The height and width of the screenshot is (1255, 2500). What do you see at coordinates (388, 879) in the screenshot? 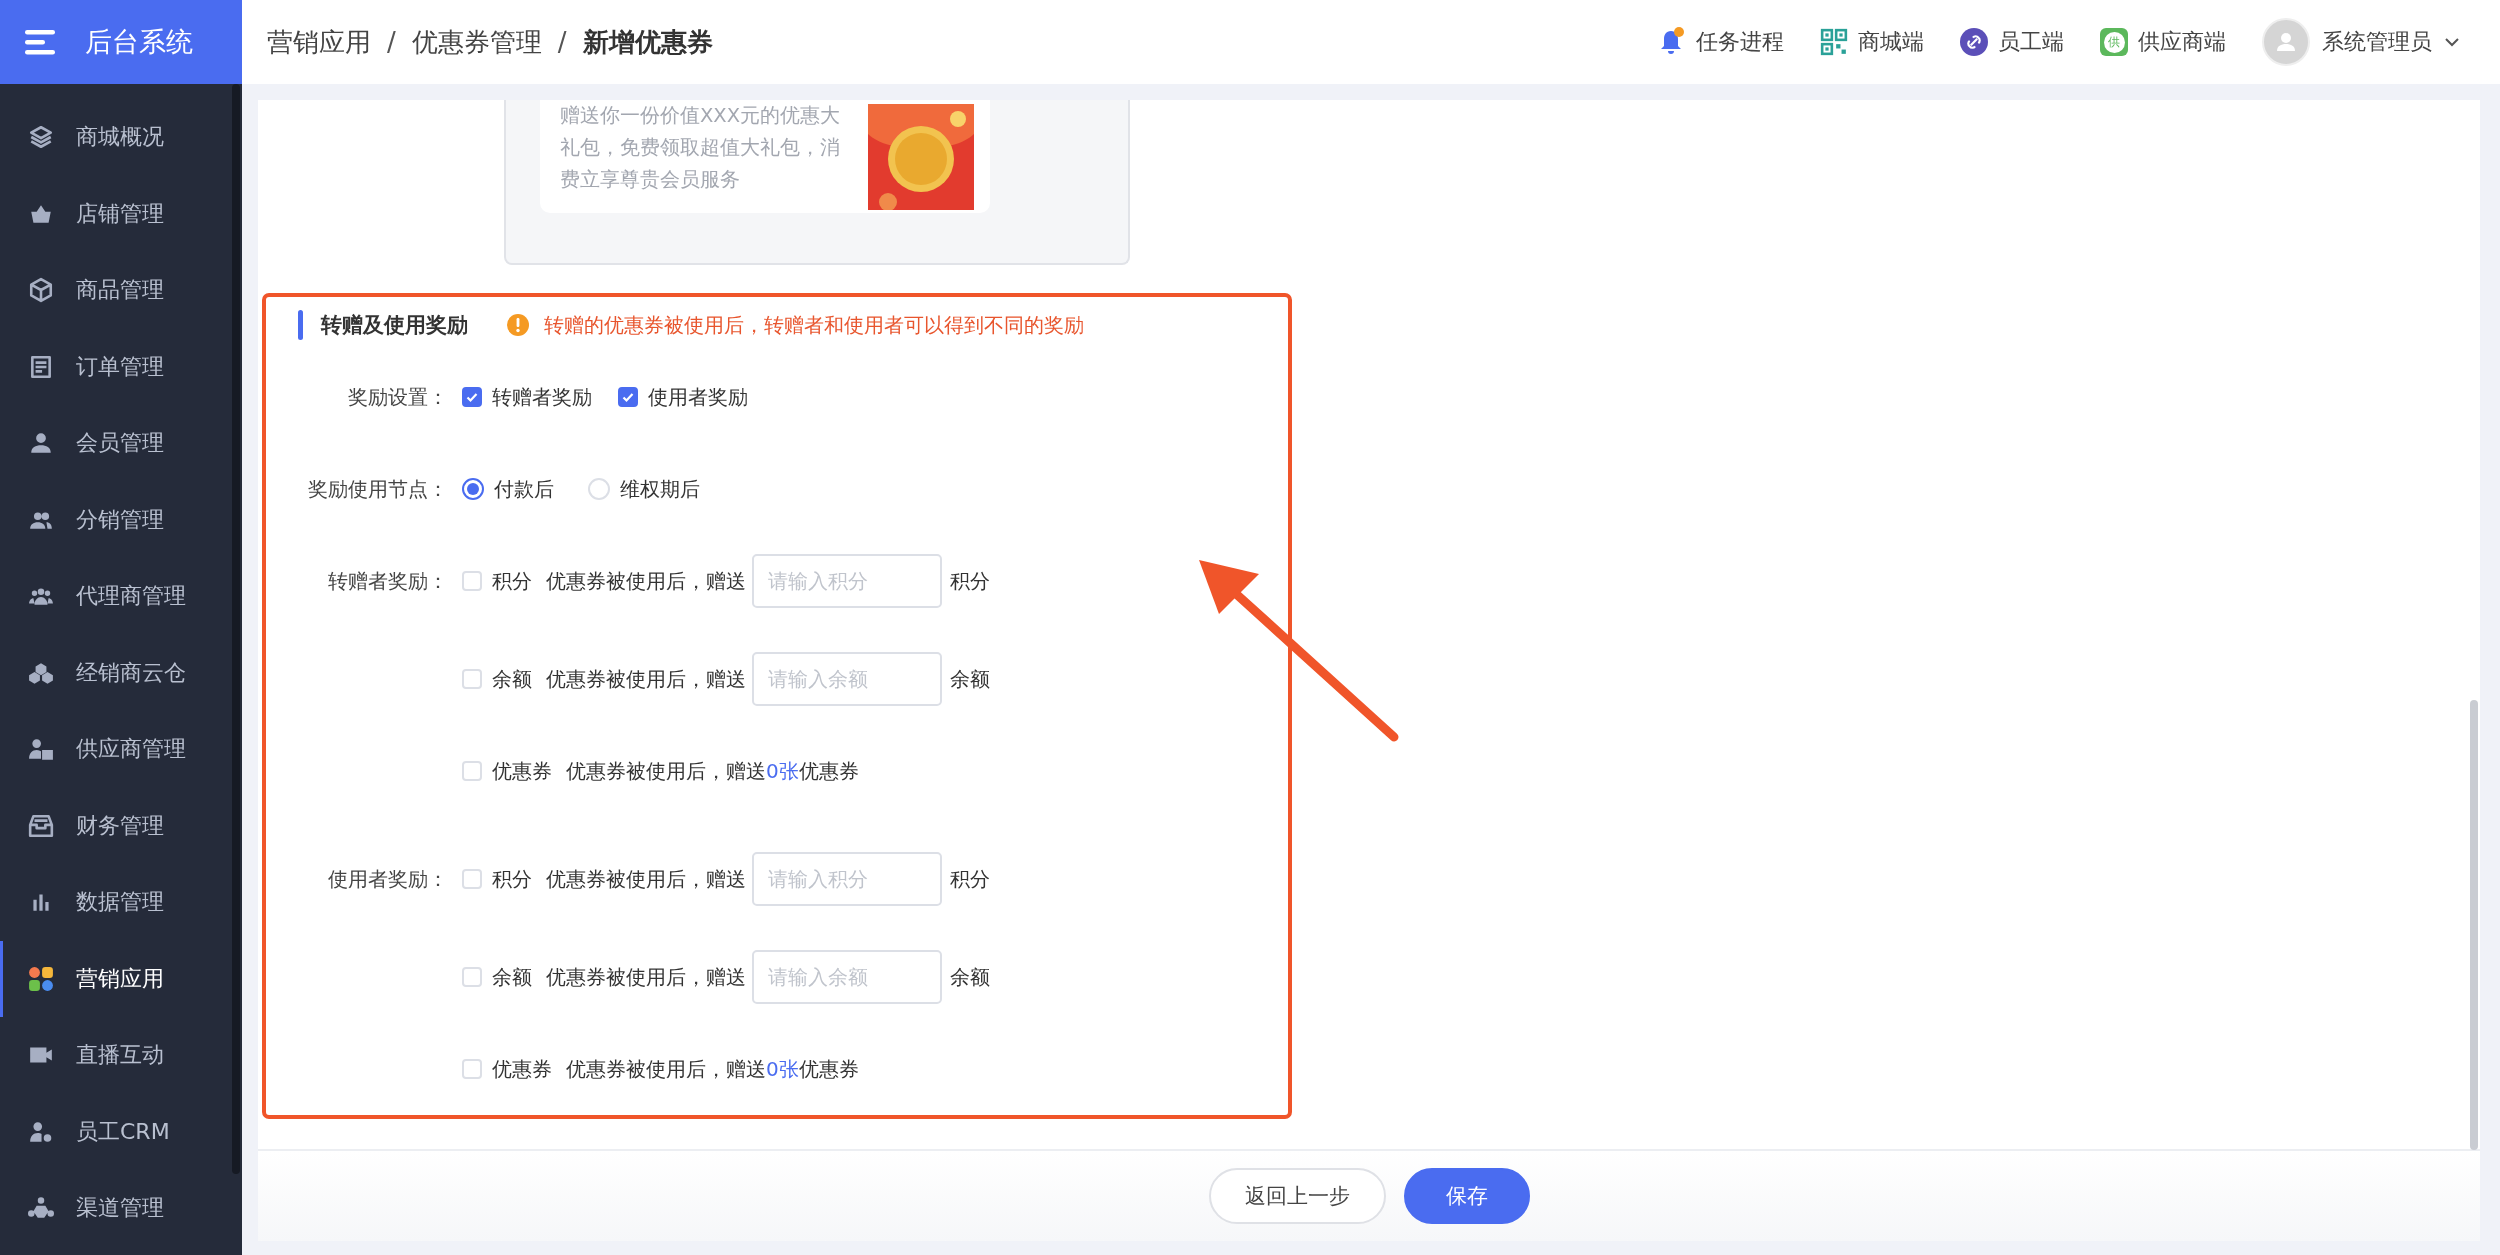
I see `field-label: 使用者奖励：` at bounding box center [388, 879].